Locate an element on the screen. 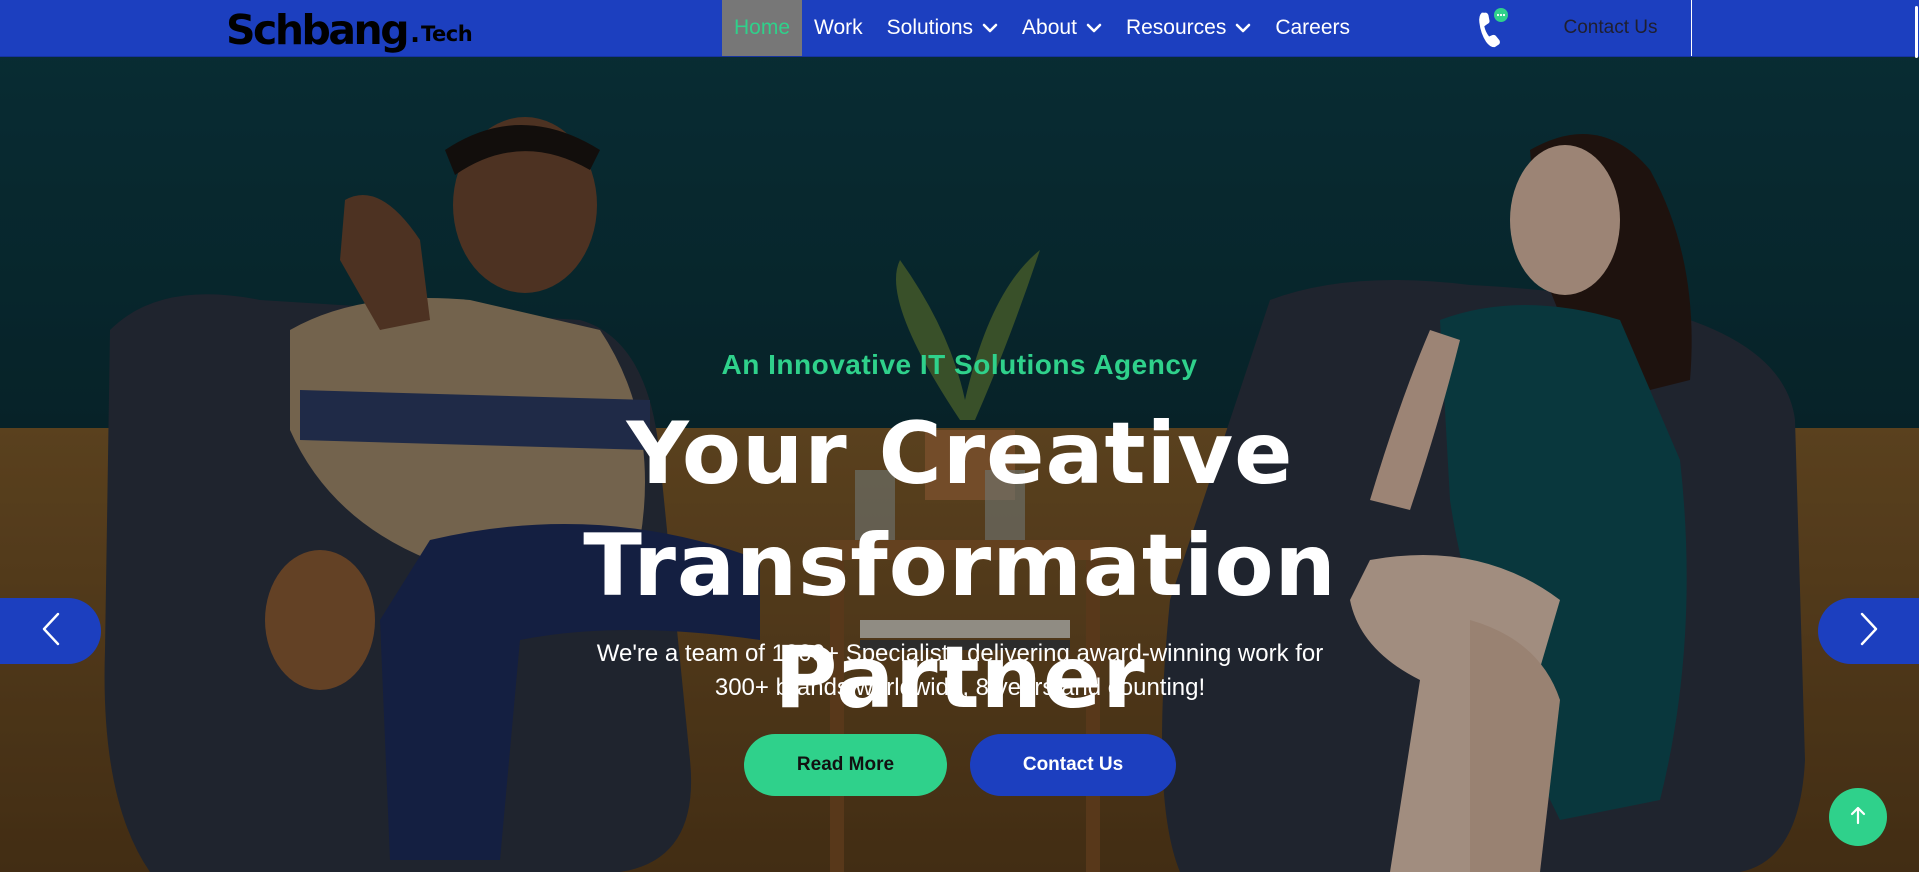  page-scrollbar is located at coordinates (1916, 436).